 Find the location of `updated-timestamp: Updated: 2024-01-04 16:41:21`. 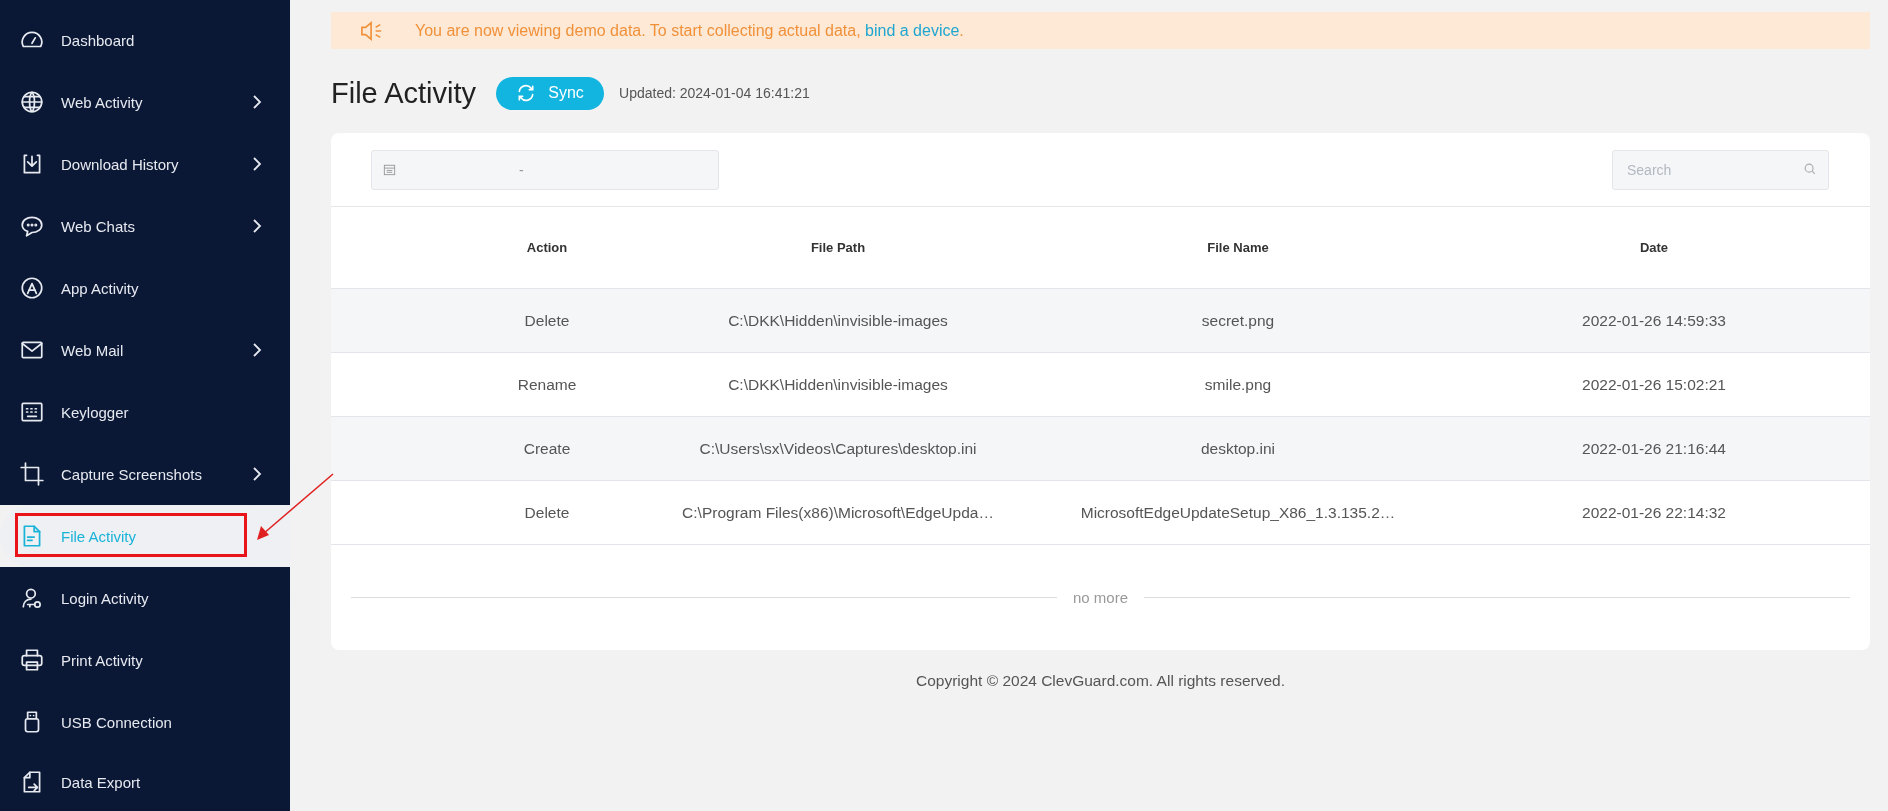

updated-timestamp: Updated: 2024-01-04 16:41:21 is located at coordinates (714, 93).